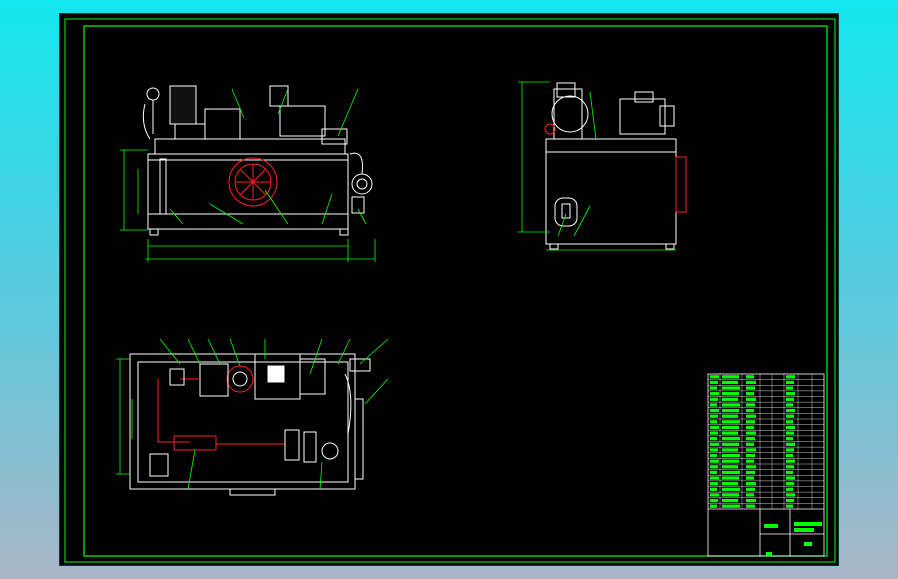 This screenshot has height=579, width=898. What do you see at coordinates (566, 212) in the screenshot?
I see `side-cleanout` at bounding box center [566, 212].